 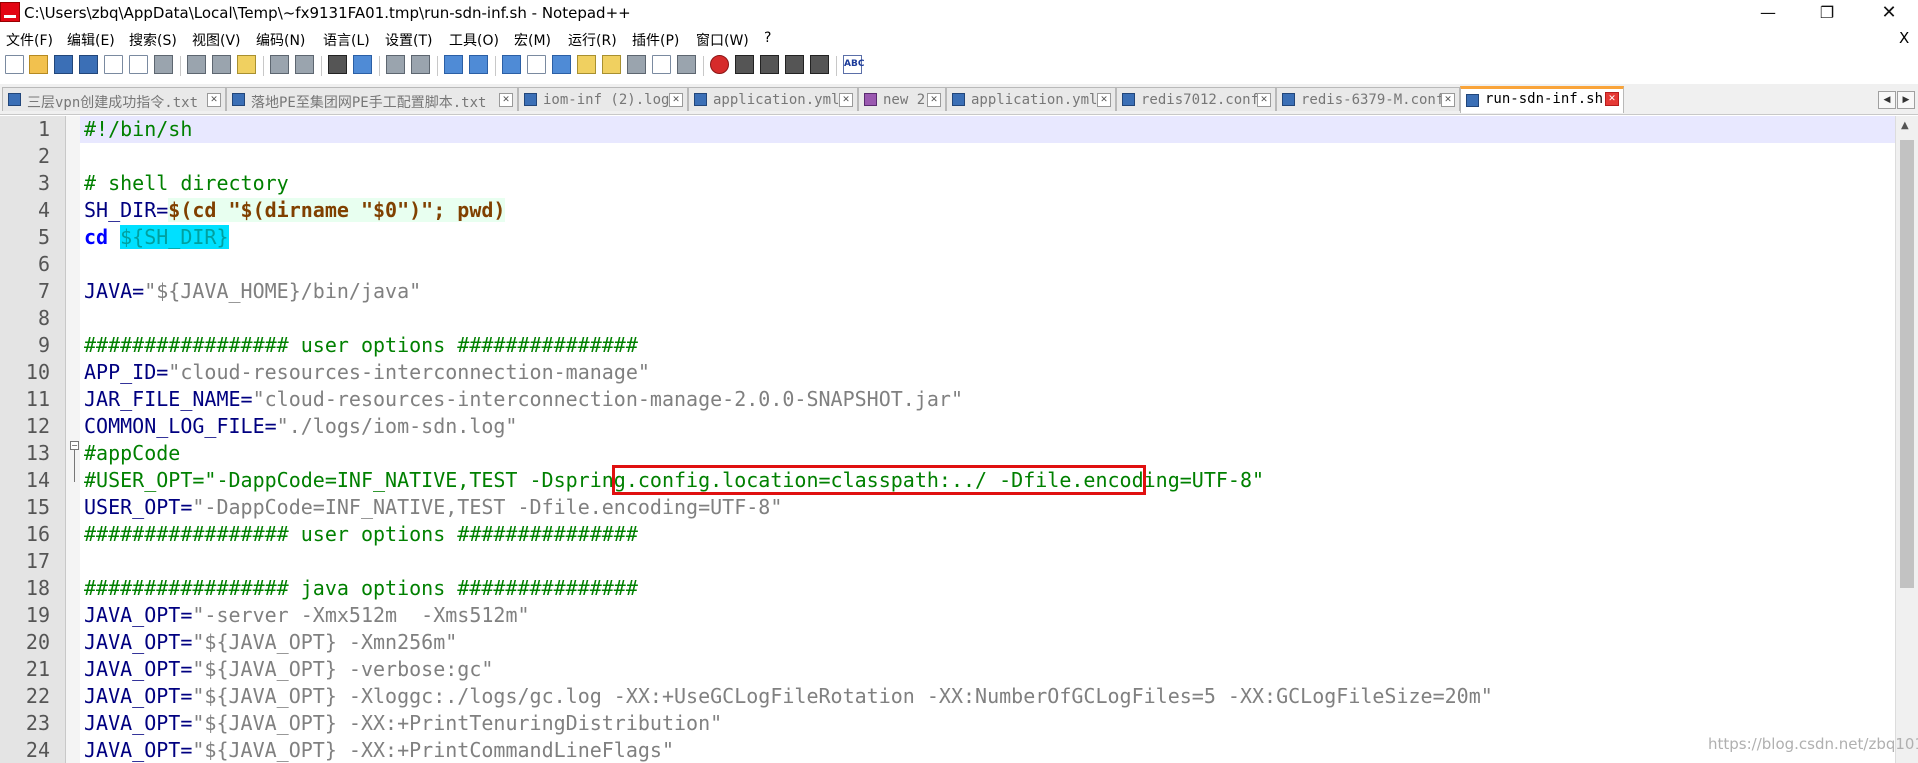 I want to click on menu-view: 视图(V), so click(x=216, y=40).